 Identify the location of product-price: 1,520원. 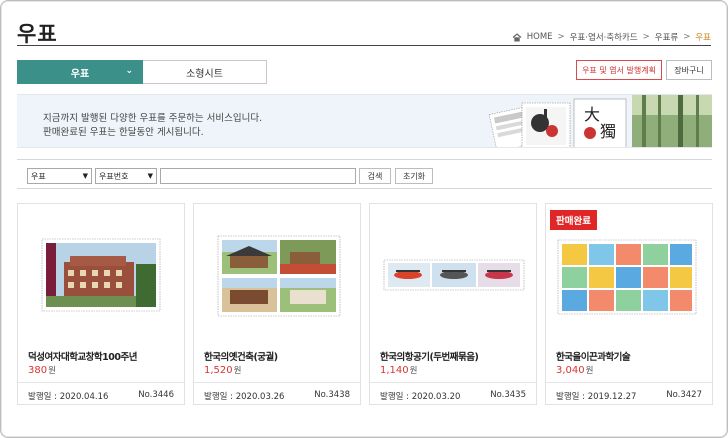
(222, 370).